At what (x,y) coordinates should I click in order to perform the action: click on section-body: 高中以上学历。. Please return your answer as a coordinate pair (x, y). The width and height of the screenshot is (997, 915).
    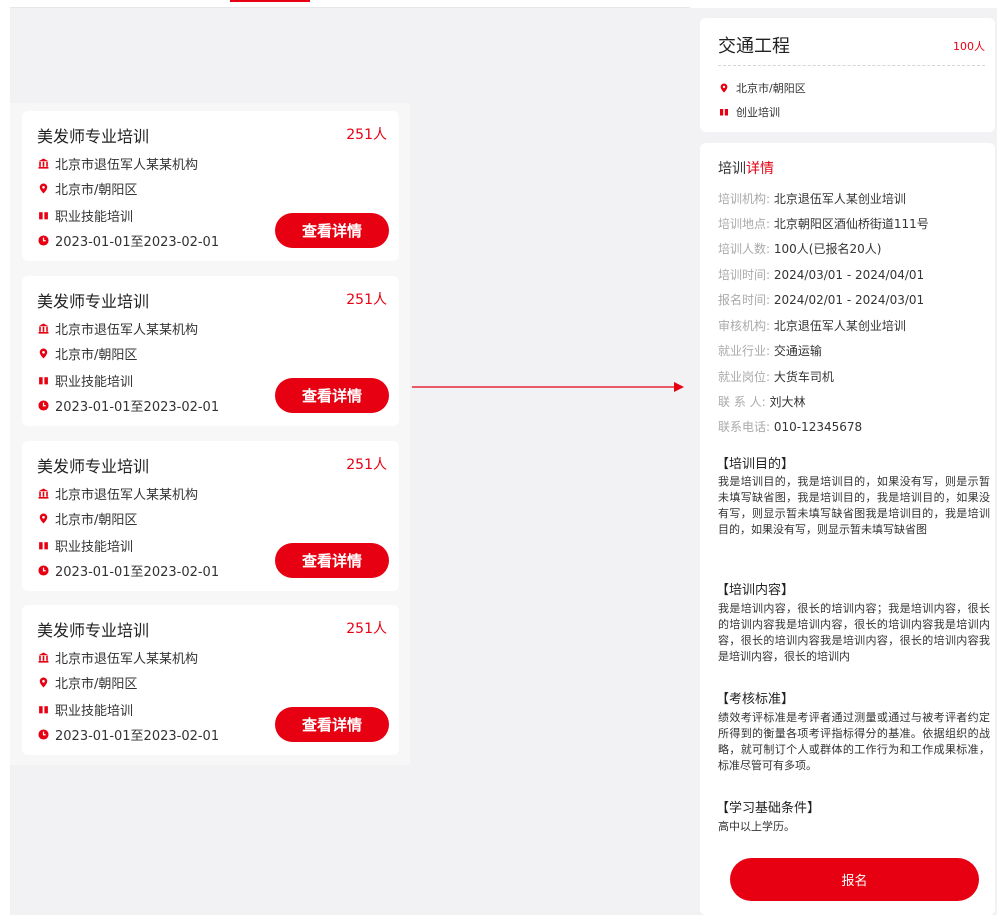
    Looking at the image, I should click on (756, 826).